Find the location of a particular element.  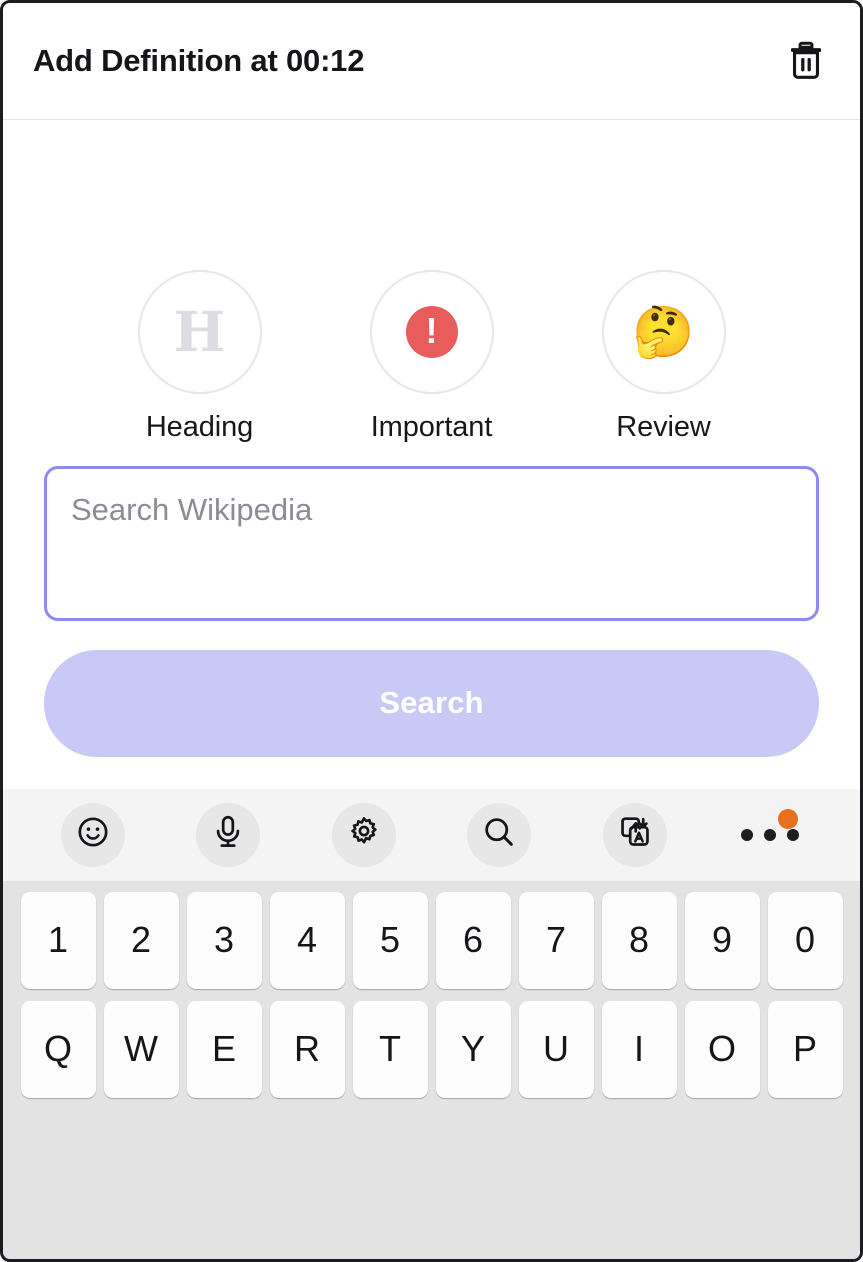

emoji-button is located at coordinates (92, 834).